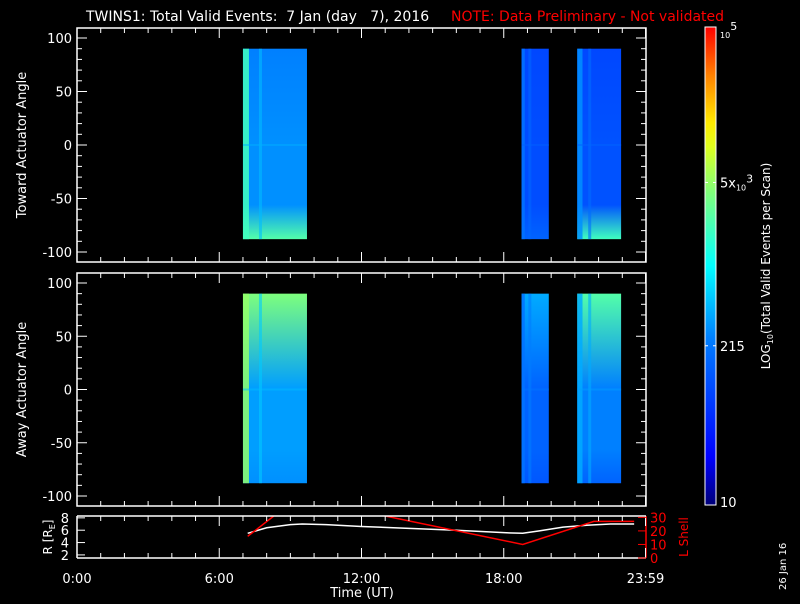 This screenshot has height=604, width=800. What do you see at coordinates (732, 347) in the screenshot?
I see `colorbar-tick-label: 215` at bounding box center [732, 347].